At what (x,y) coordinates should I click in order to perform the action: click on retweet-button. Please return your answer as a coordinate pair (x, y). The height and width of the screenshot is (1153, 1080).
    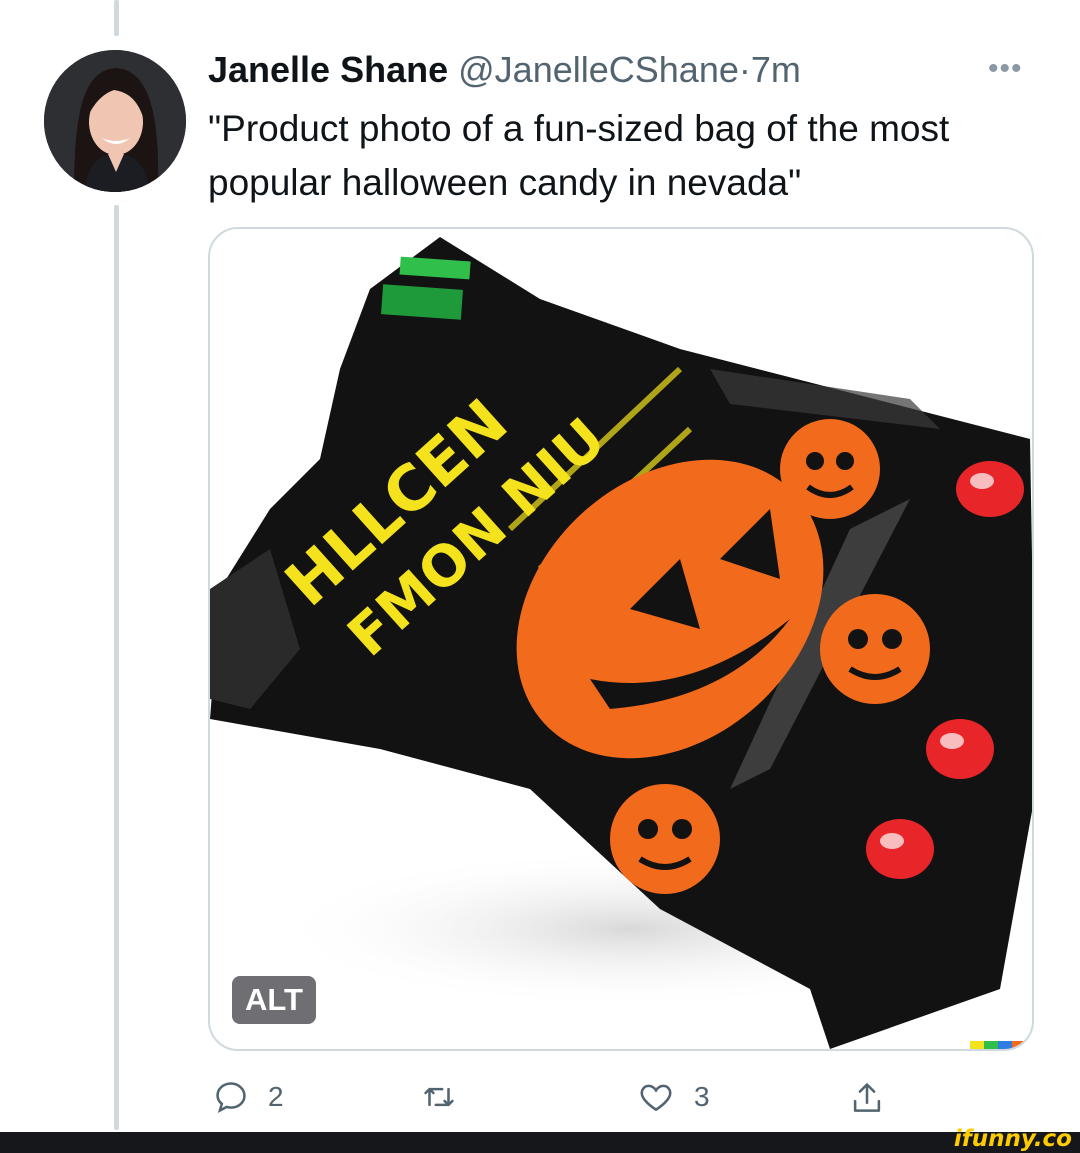
    Looking at the image, I should click on (439, 1097).